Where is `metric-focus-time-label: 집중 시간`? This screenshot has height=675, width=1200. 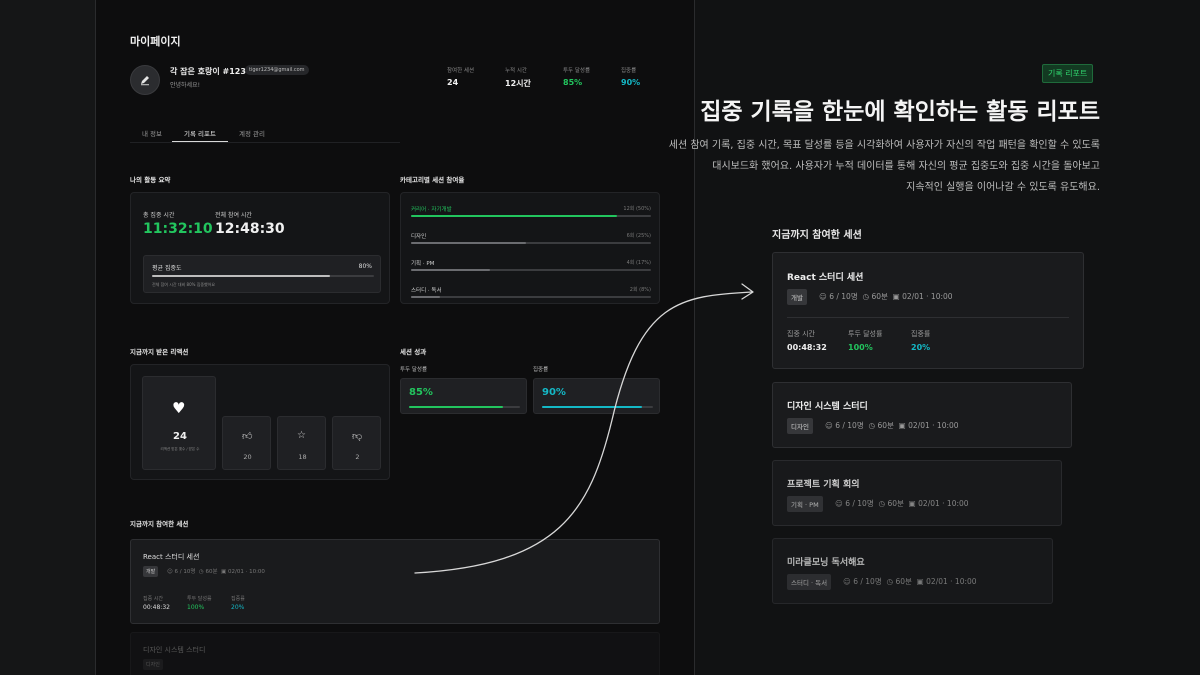
metric-focus-time-label: 집중 시간 is located at coordinates (801, 334).